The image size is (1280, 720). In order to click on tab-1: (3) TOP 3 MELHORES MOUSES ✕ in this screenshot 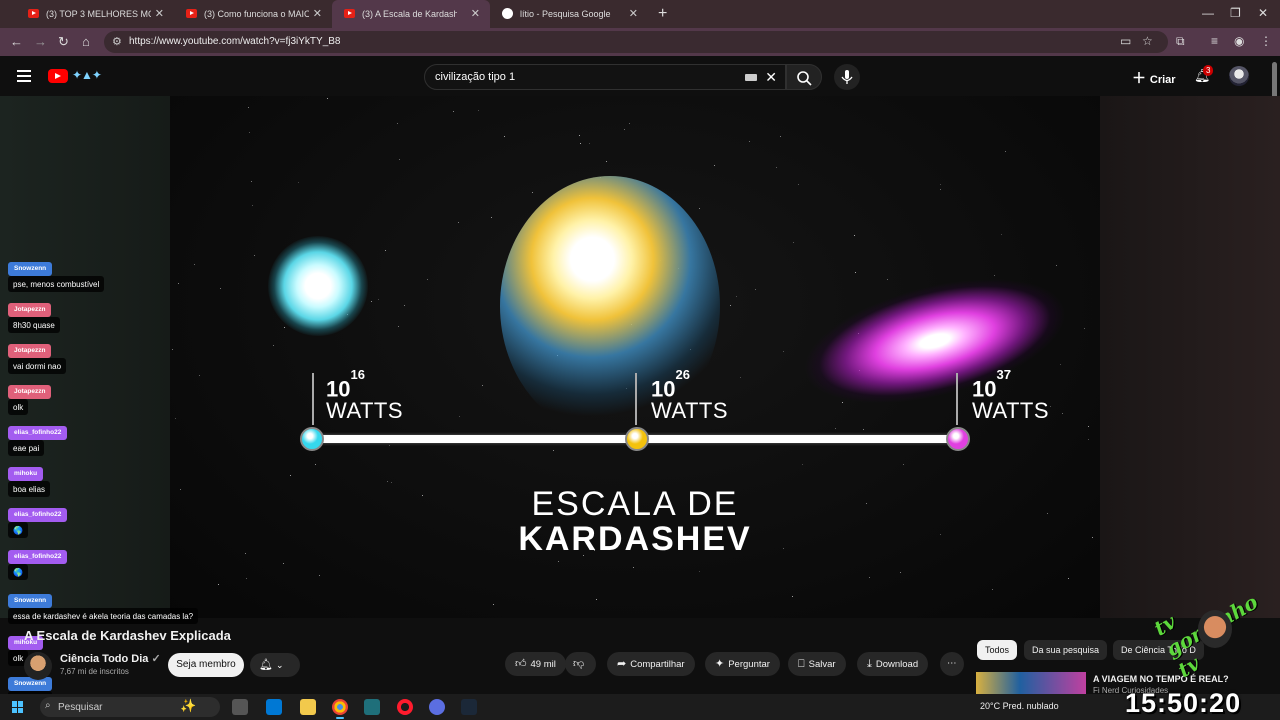, I will do `click(95, 14)`.